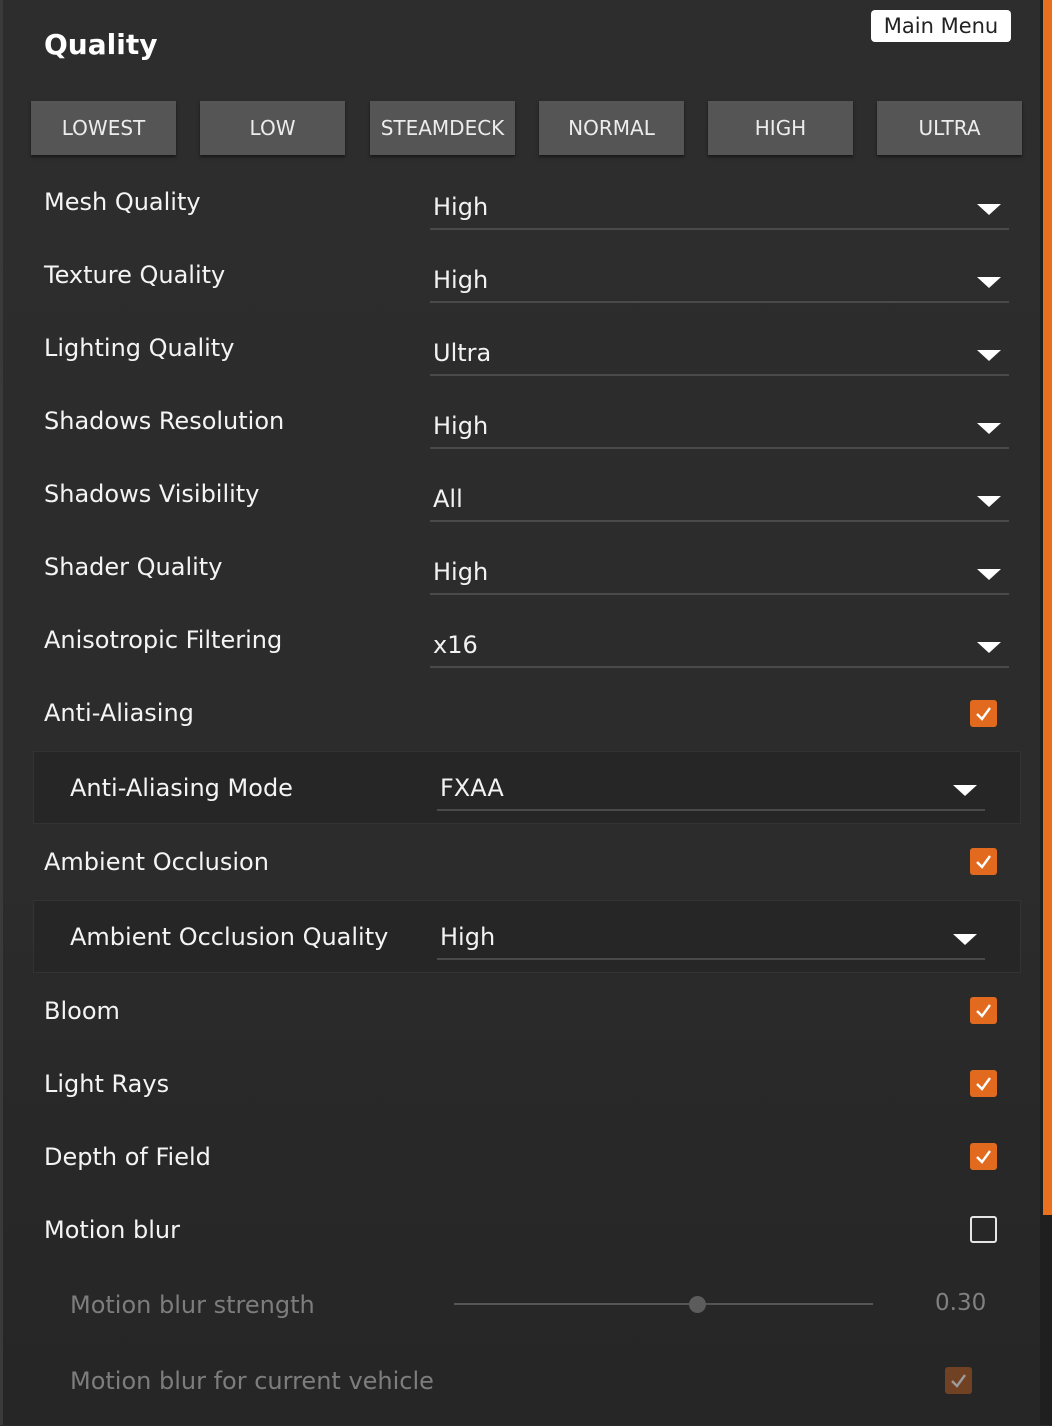  I want to click on motion-blur-strength-row: Motion blur strength, so click(523, 1313).